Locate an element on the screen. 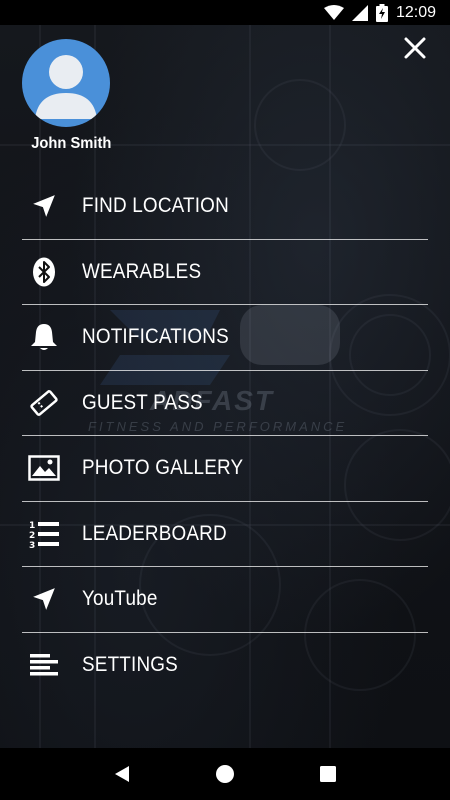  menu-label: SETTINGS is located at coordinates (130, 665).